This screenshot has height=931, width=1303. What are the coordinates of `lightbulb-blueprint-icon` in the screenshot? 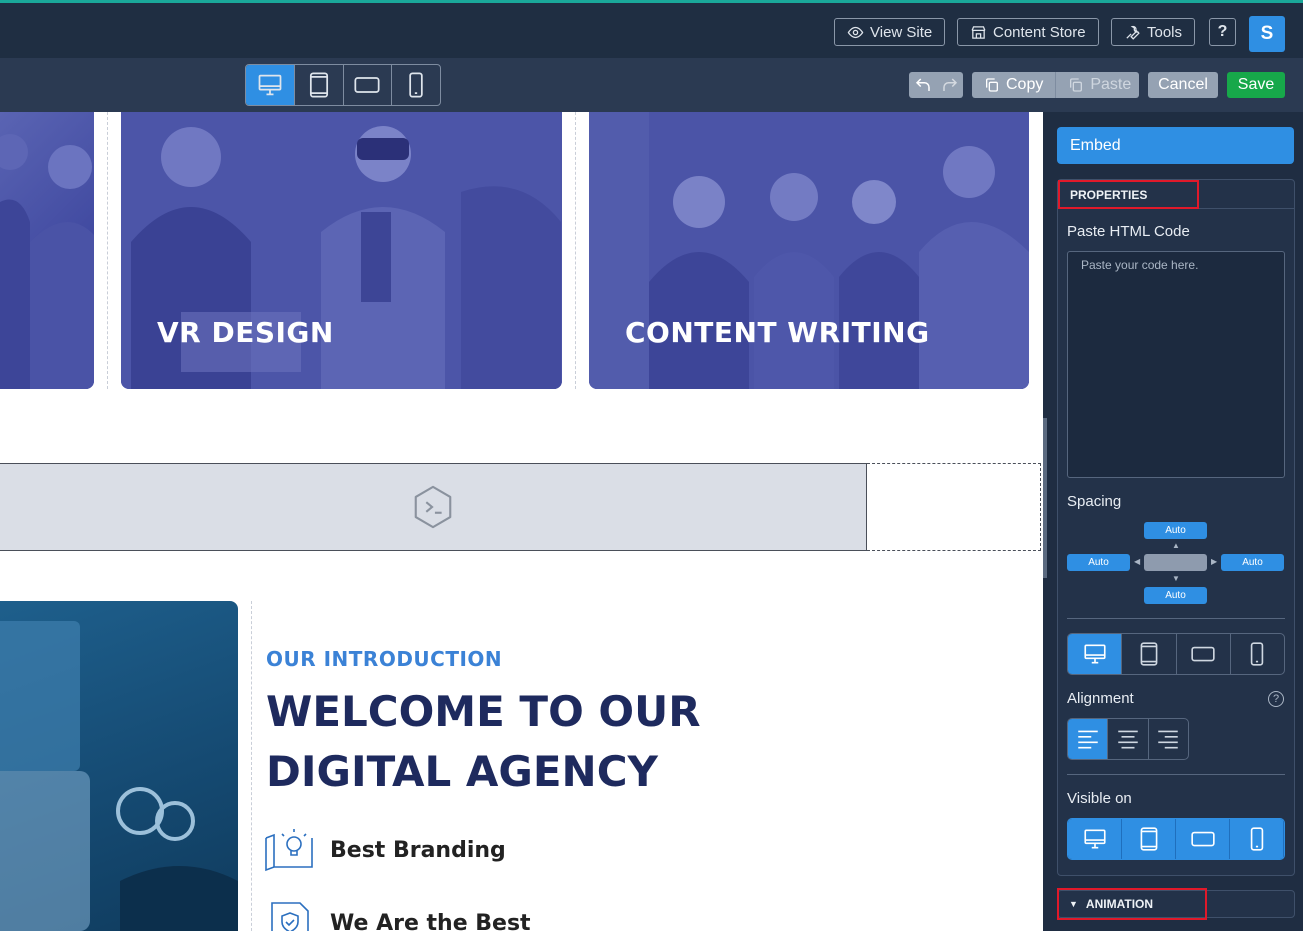 It's located at (289, 850).